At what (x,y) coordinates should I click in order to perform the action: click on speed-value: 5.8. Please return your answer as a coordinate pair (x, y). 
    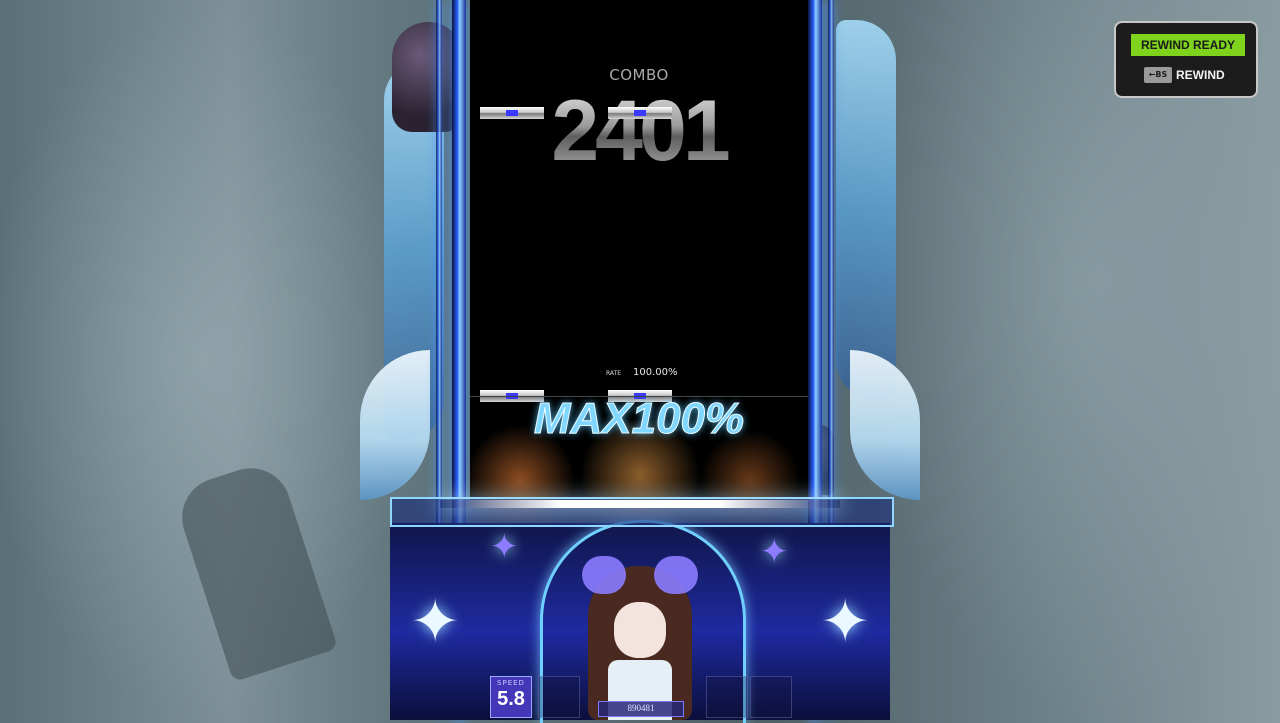
    Looking at the image, I should click on (511, 699).